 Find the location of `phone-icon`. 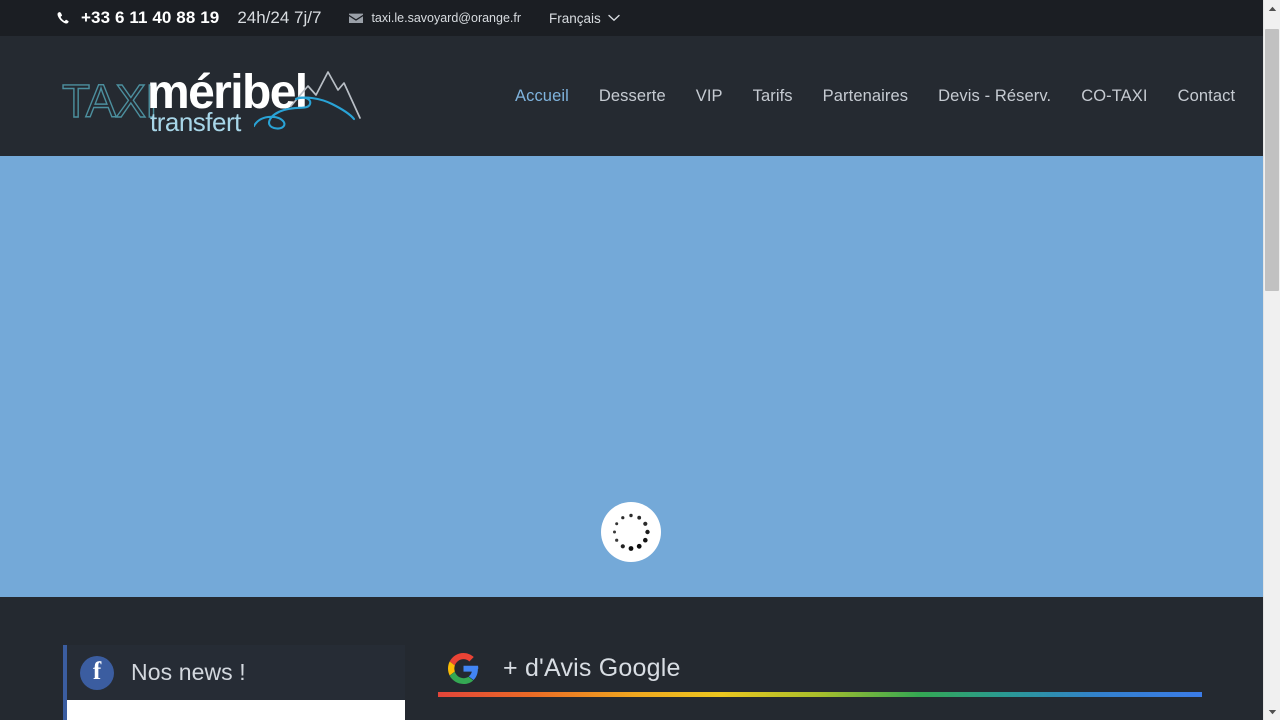

phone-icon is located at coordinates (63, 18).